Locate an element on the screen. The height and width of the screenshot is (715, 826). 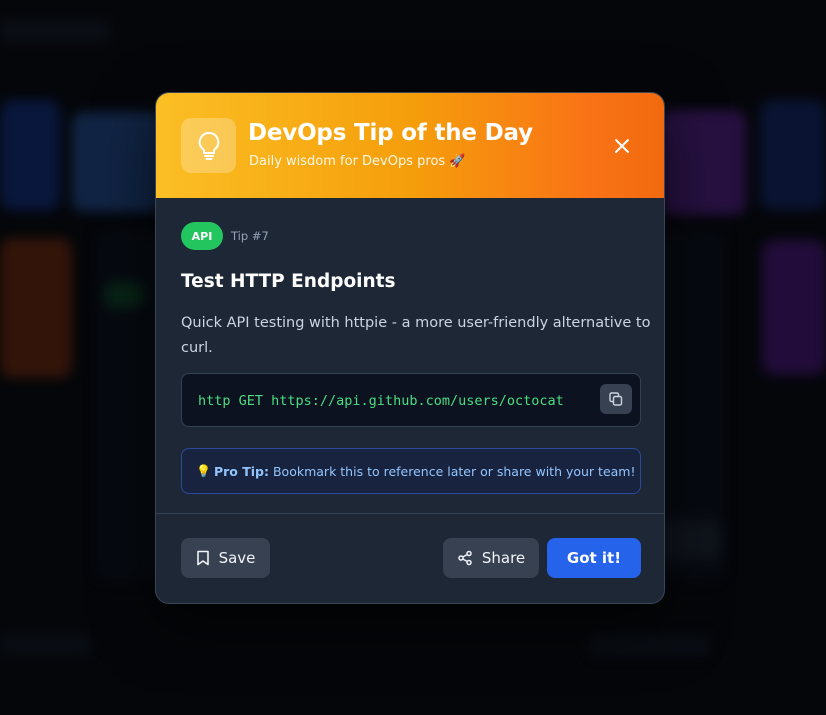
pro-tip-label: Pro Tip: is located at coordinates (241, 471).